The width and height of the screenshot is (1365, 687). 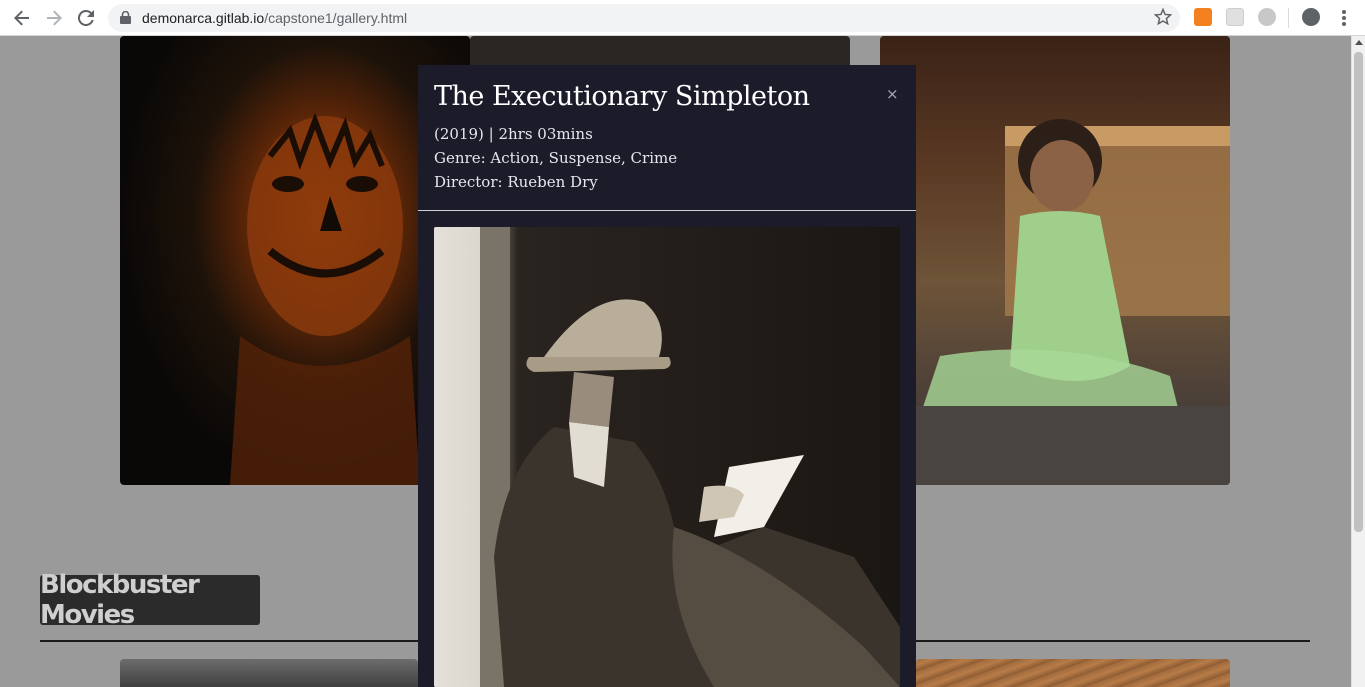 I want to click on section-title: Blockbuster Movies, so click(x=150, y=600).